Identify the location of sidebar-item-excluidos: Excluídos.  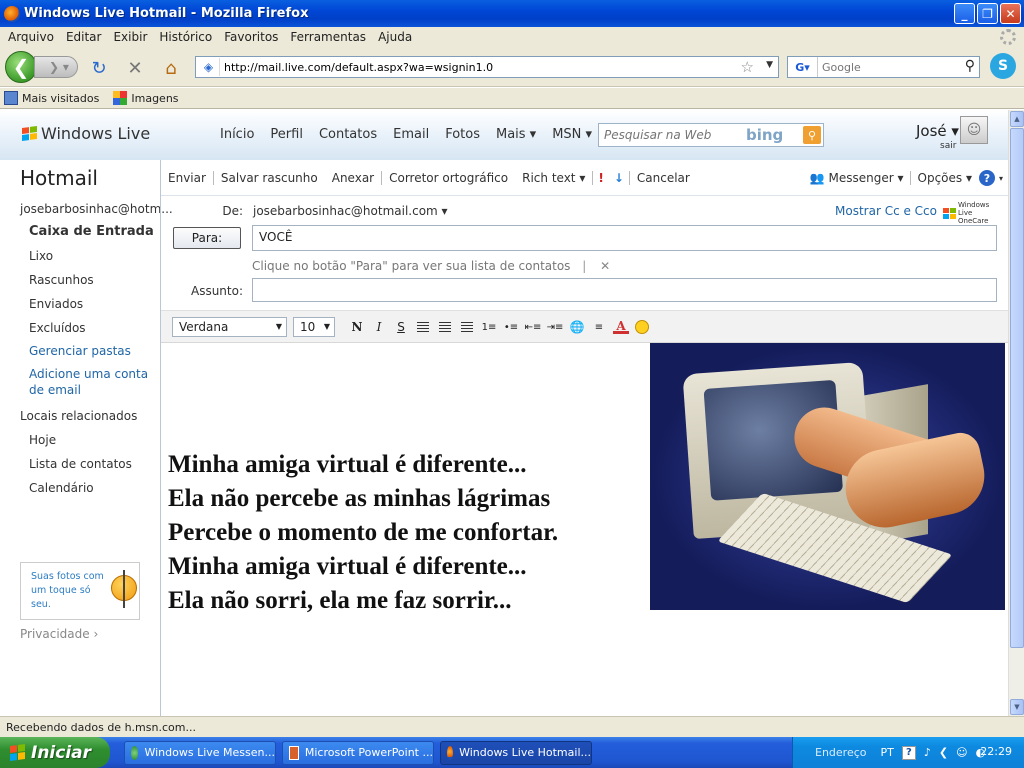
(57, 328).